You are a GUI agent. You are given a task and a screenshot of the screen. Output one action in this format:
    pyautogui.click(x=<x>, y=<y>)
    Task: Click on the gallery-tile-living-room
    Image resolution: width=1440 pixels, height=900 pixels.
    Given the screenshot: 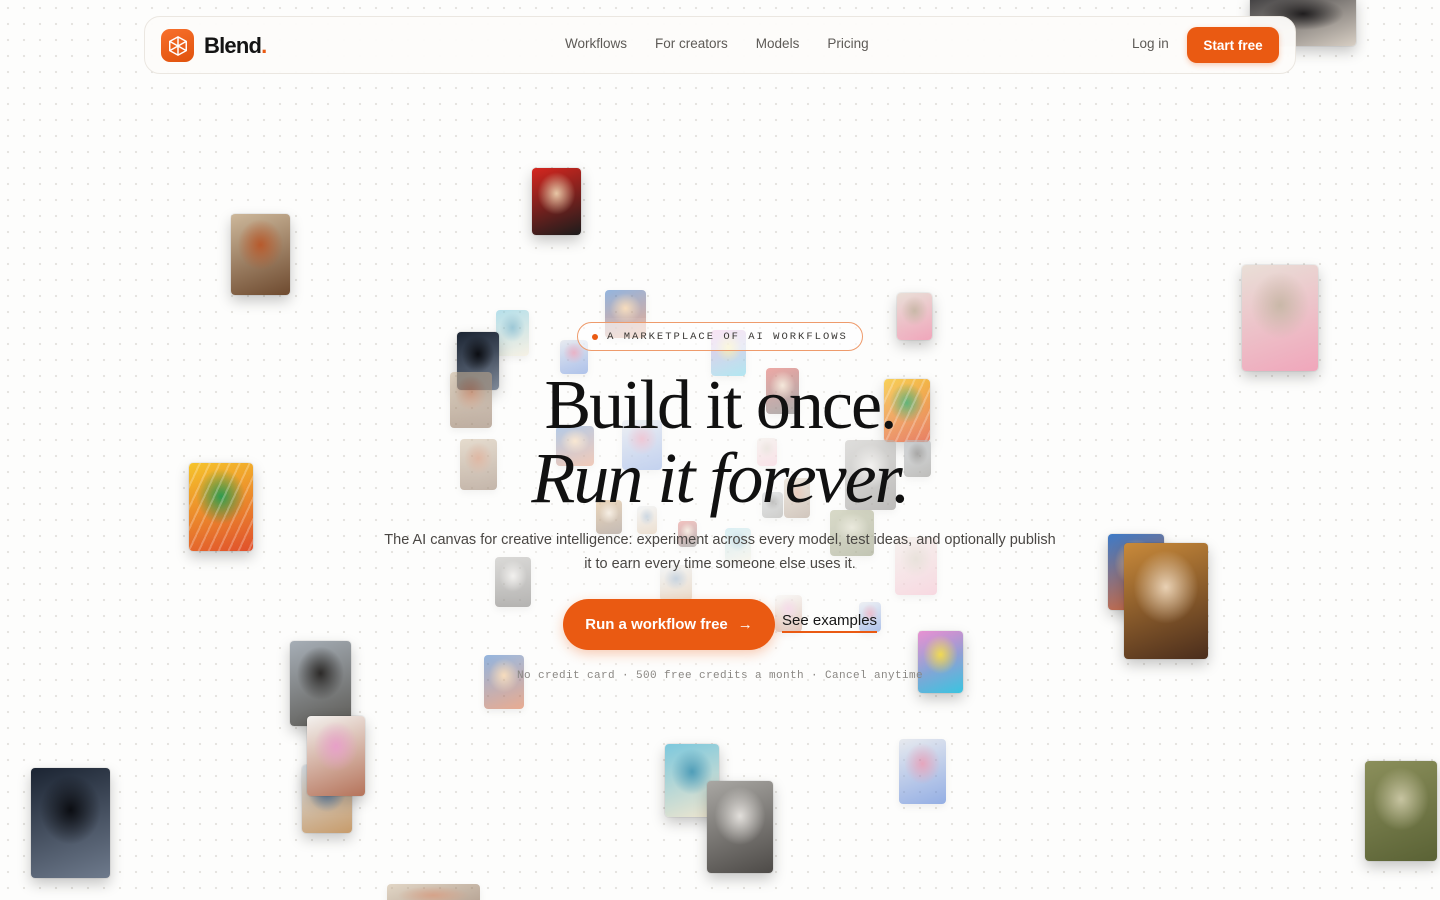 What is the action you would take?
    pyautogui.click(x=260, y=254)
    